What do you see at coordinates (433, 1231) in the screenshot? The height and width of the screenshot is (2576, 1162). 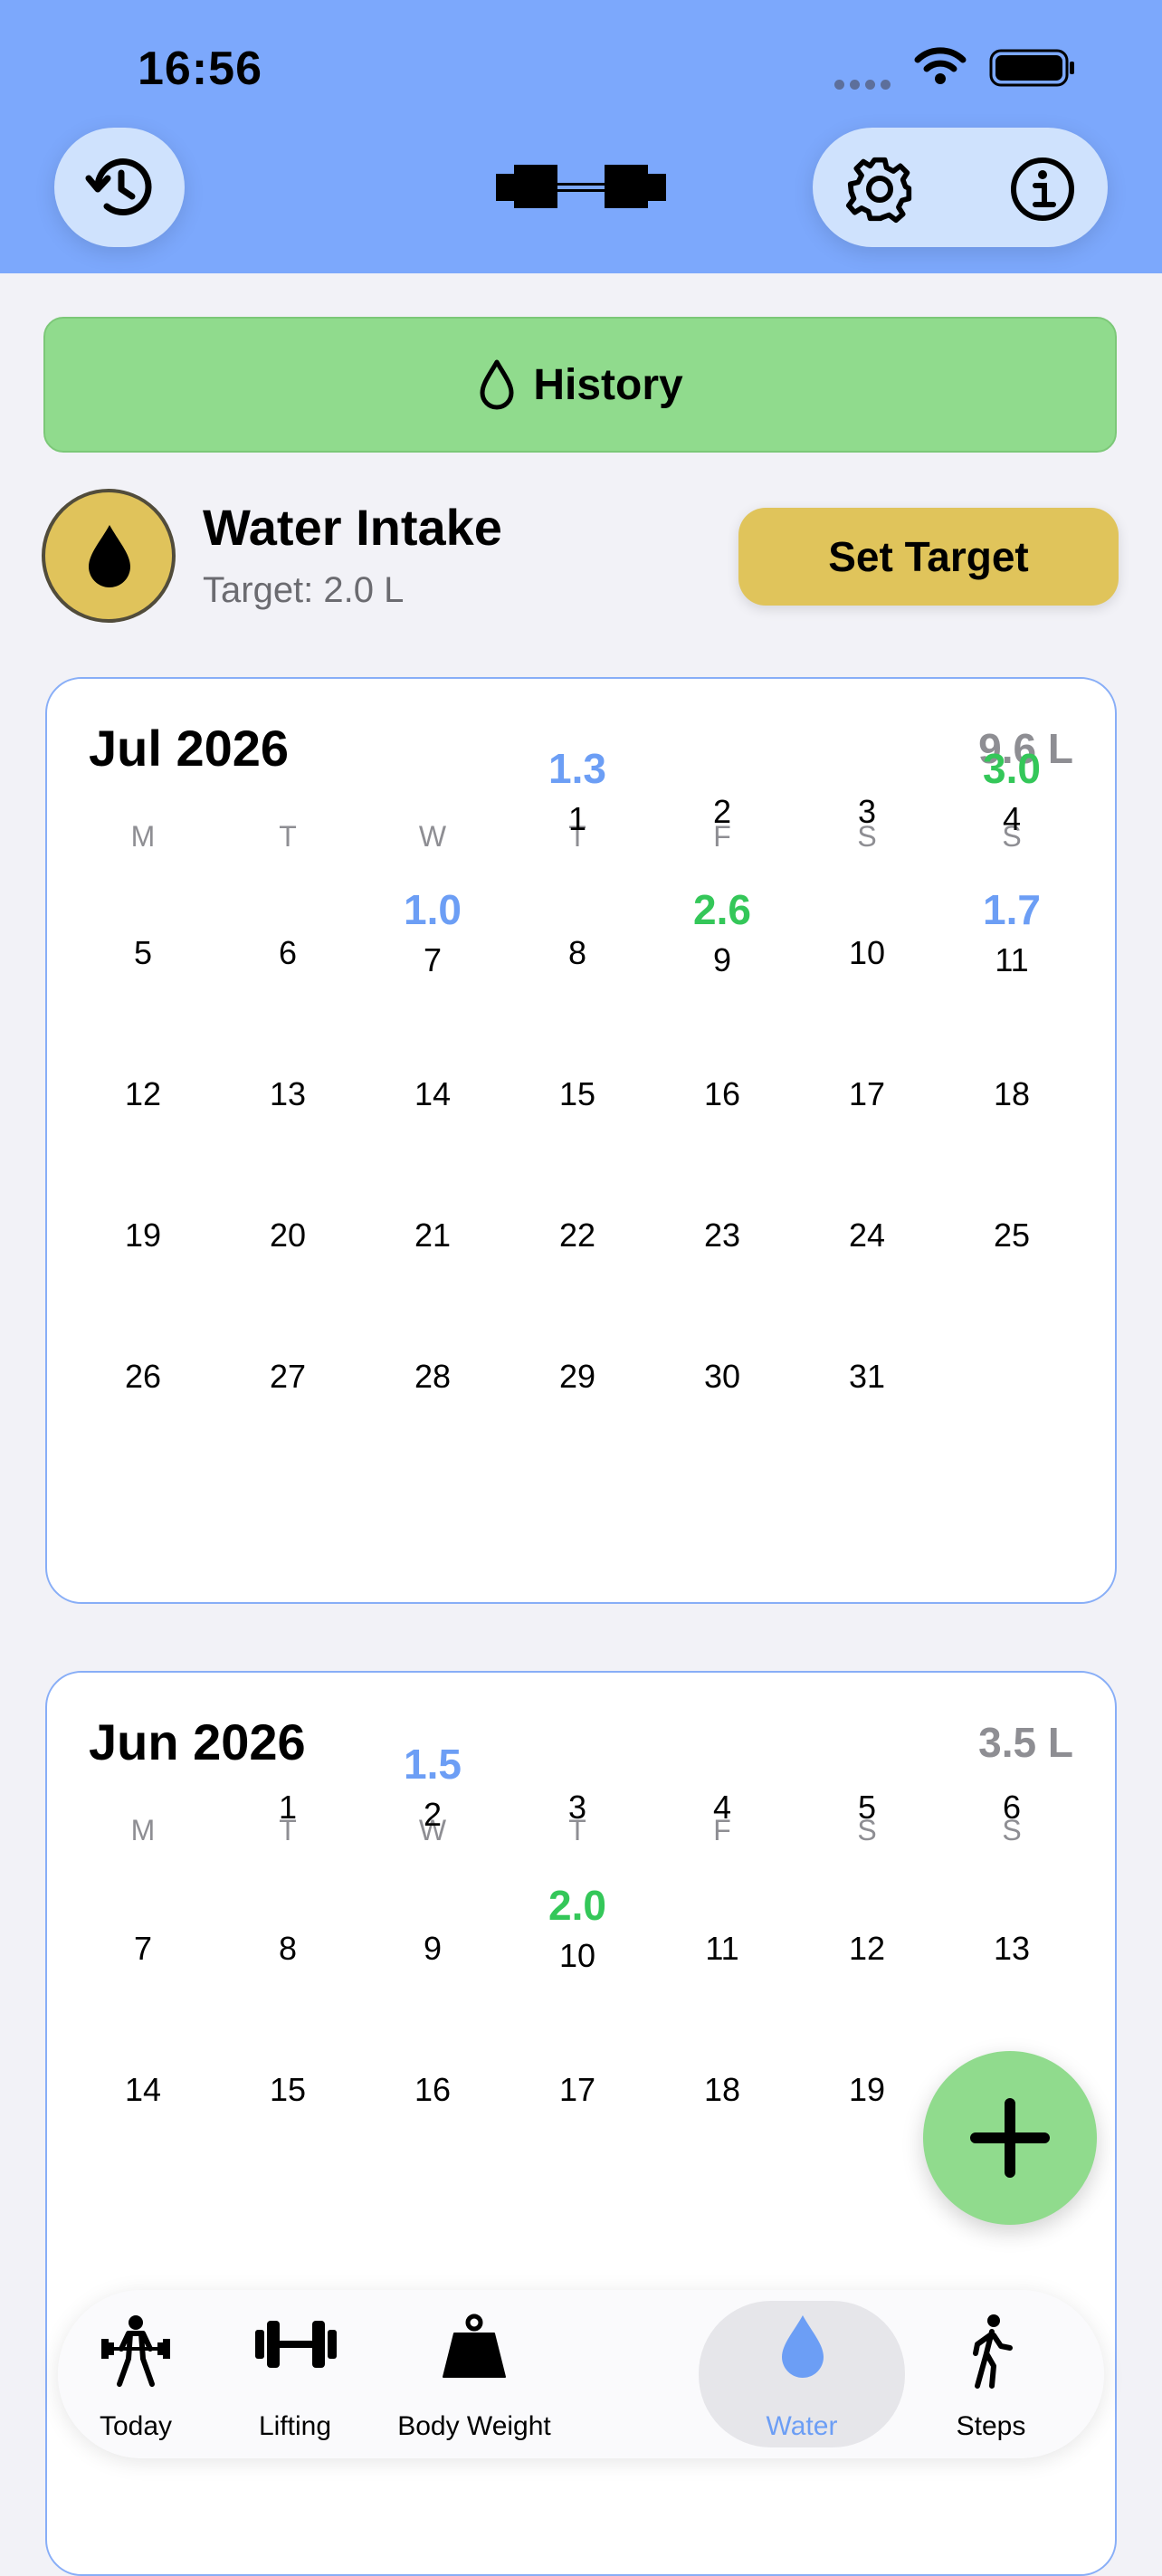 I see `calendar-day: 21` at bounding box center [433, 1231].